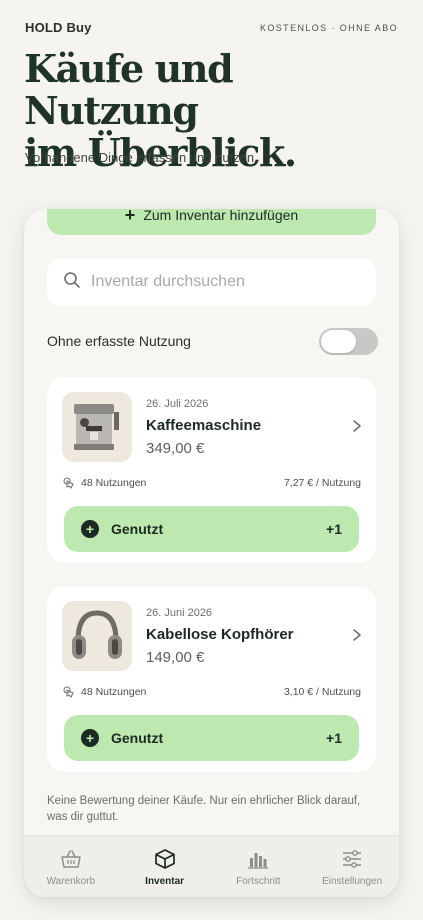  What do you see at coordinates (212, 341) in the screenshot?
I see `filter-row: Ohne erfasste Nutzung` at bounding box center [212, 341].